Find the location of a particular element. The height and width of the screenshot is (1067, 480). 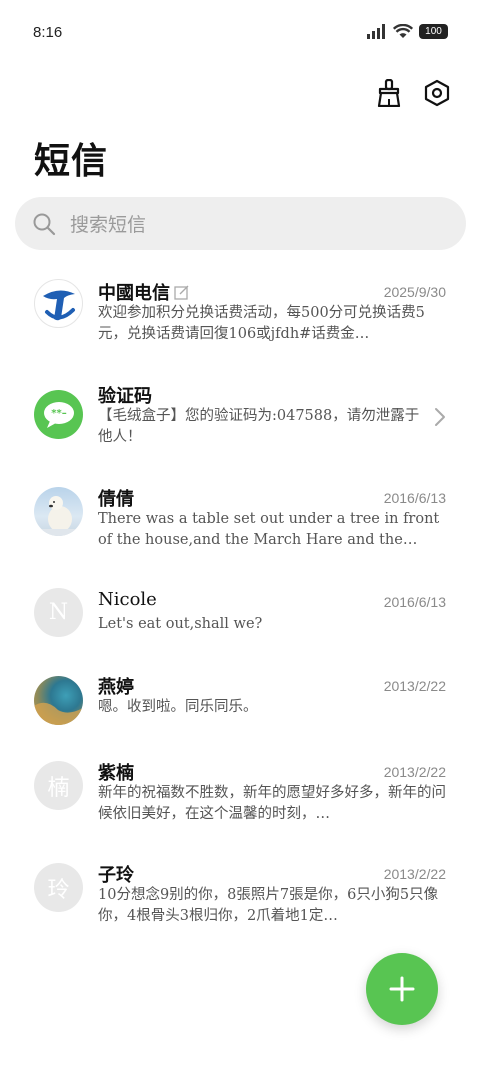

contact-name: 验证码 is located at coordinates (125, 396).